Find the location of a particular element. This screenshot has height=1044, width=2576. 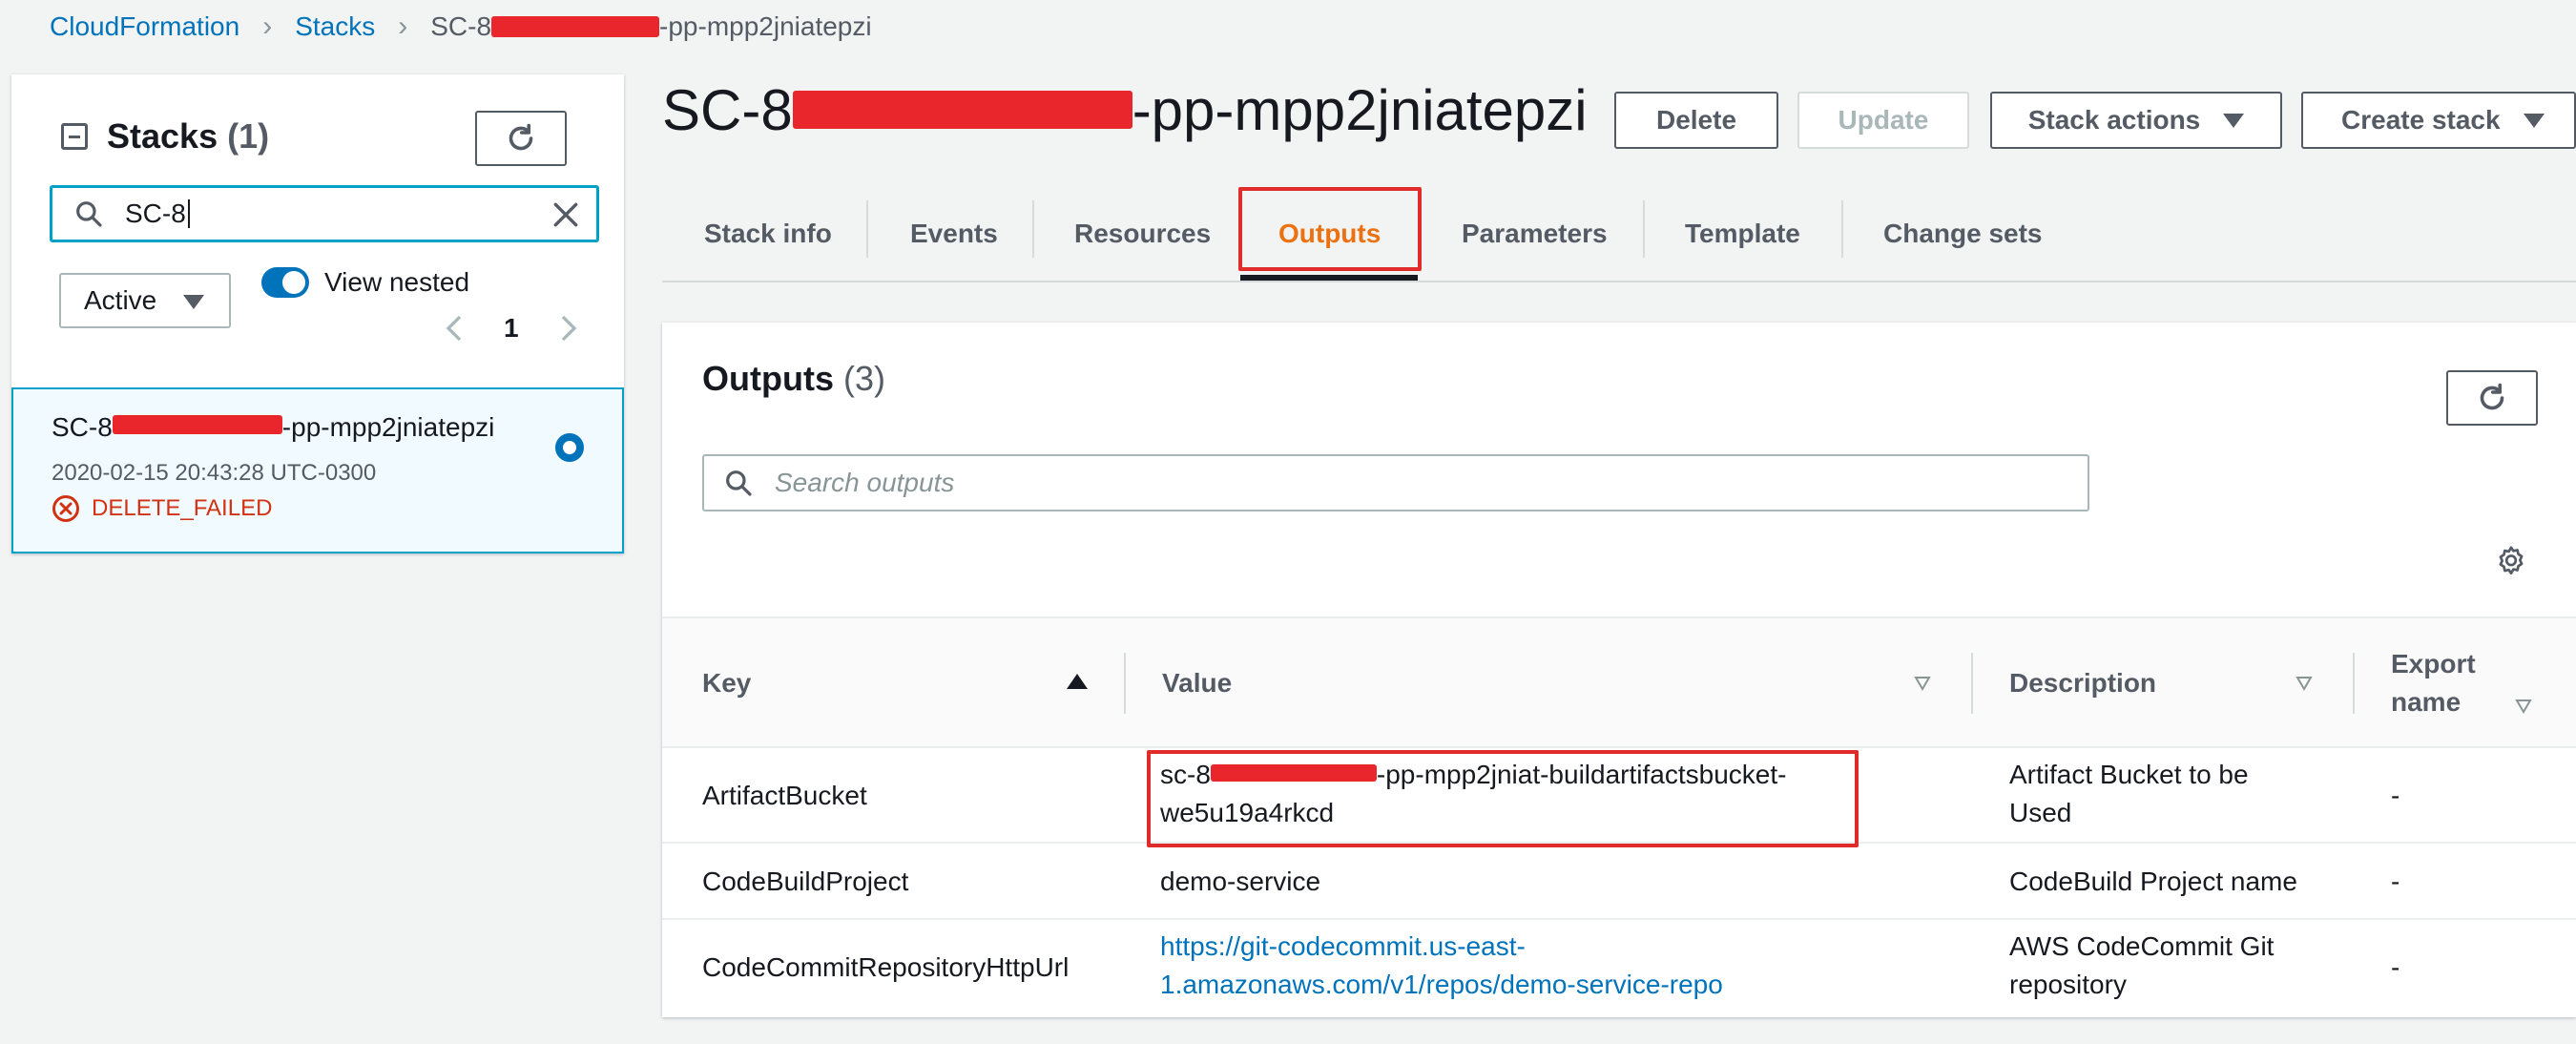

breadcrumb-current-prefix: SC-8 is located at coordinates (461, 26).